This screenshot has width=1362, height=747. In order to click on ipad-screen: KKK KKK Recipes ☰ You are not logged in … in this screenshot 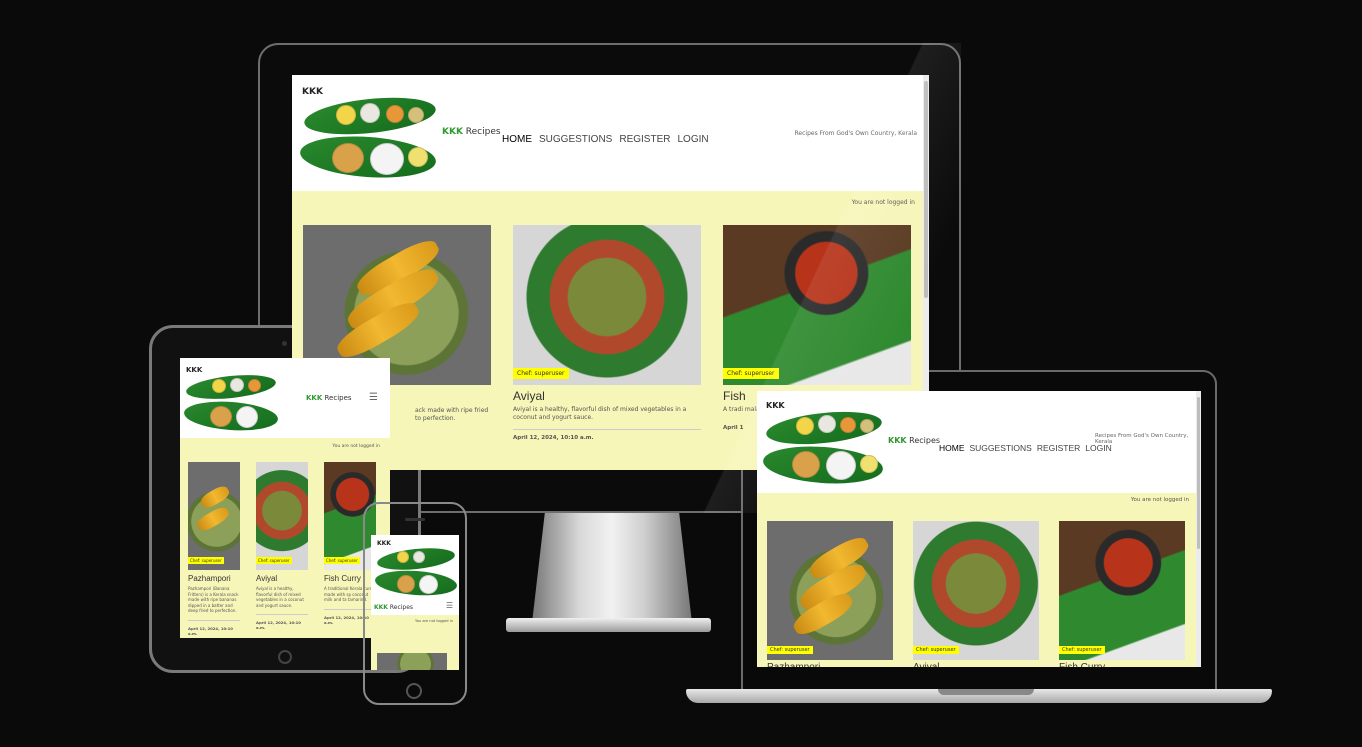, I will do `click(285, 498)`.